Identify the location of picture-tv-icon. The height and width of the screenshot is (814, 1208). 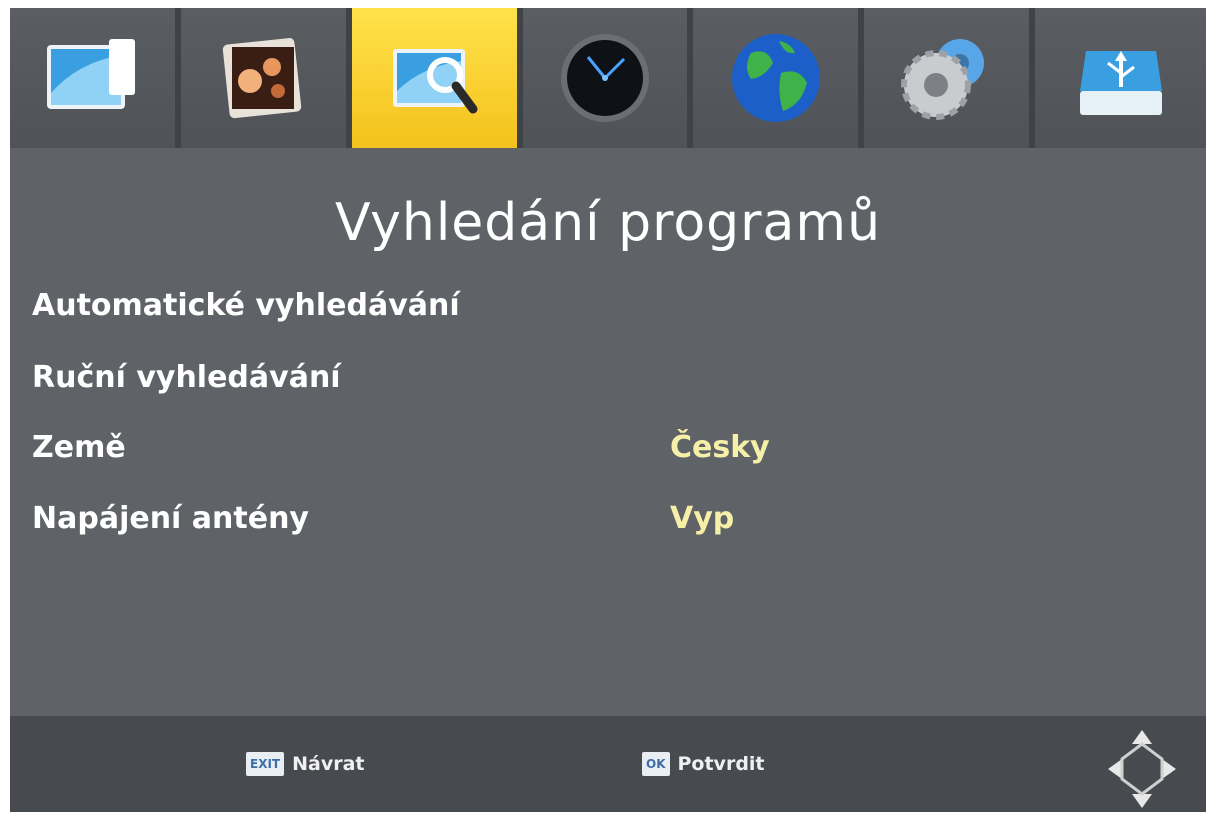
(91, 74).